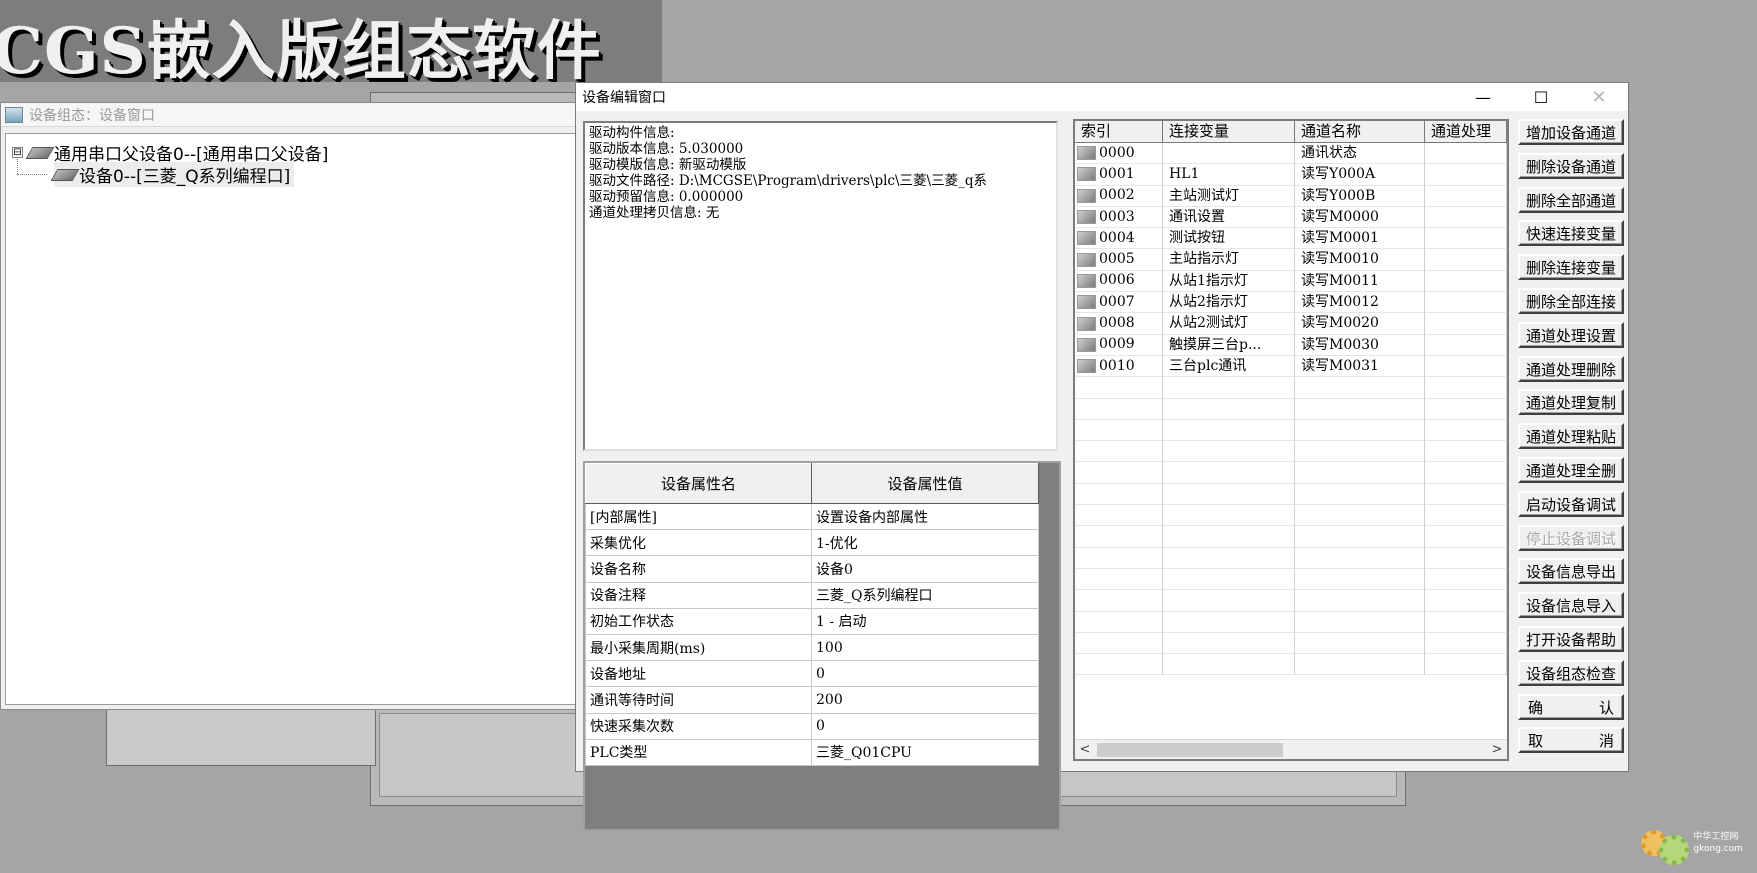  I want to click on column-header-property-value: 设备属性值, so click(925, 483).